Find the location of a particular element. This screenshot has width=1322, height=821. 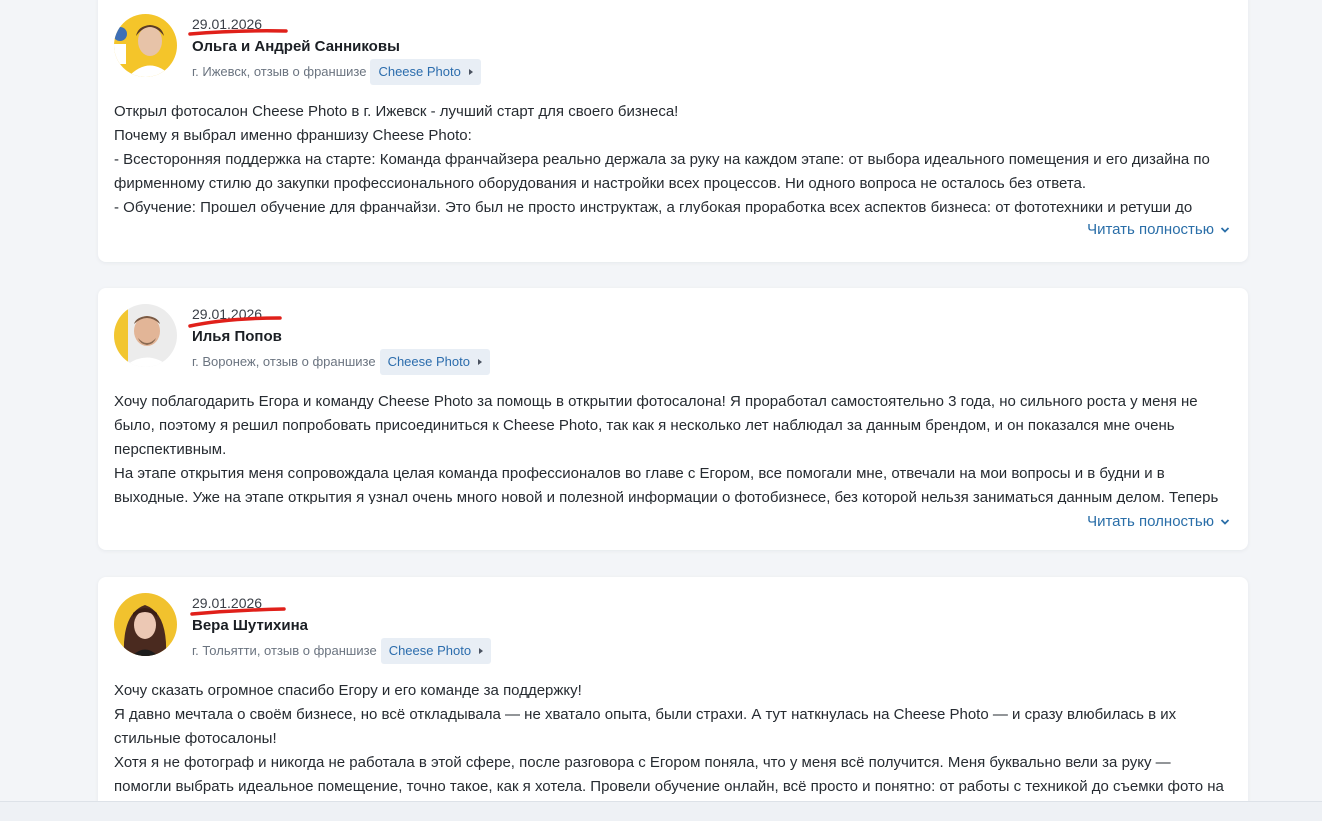

review-author: Илья Попов is located at coordinates (237, 336).